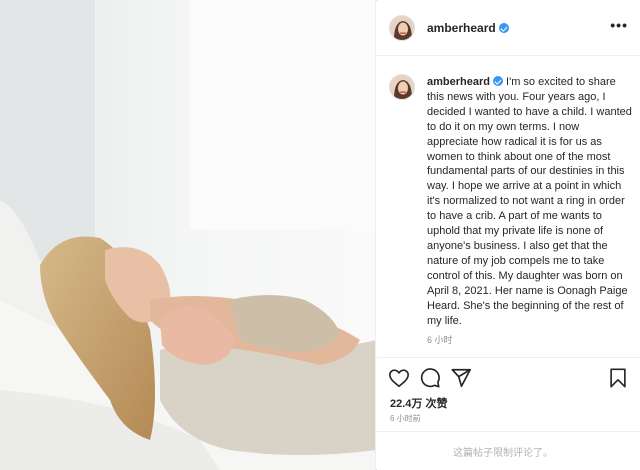 This screenshot has height=470, width=640. I want to click on header-username: amberheard, so click(461, 28).